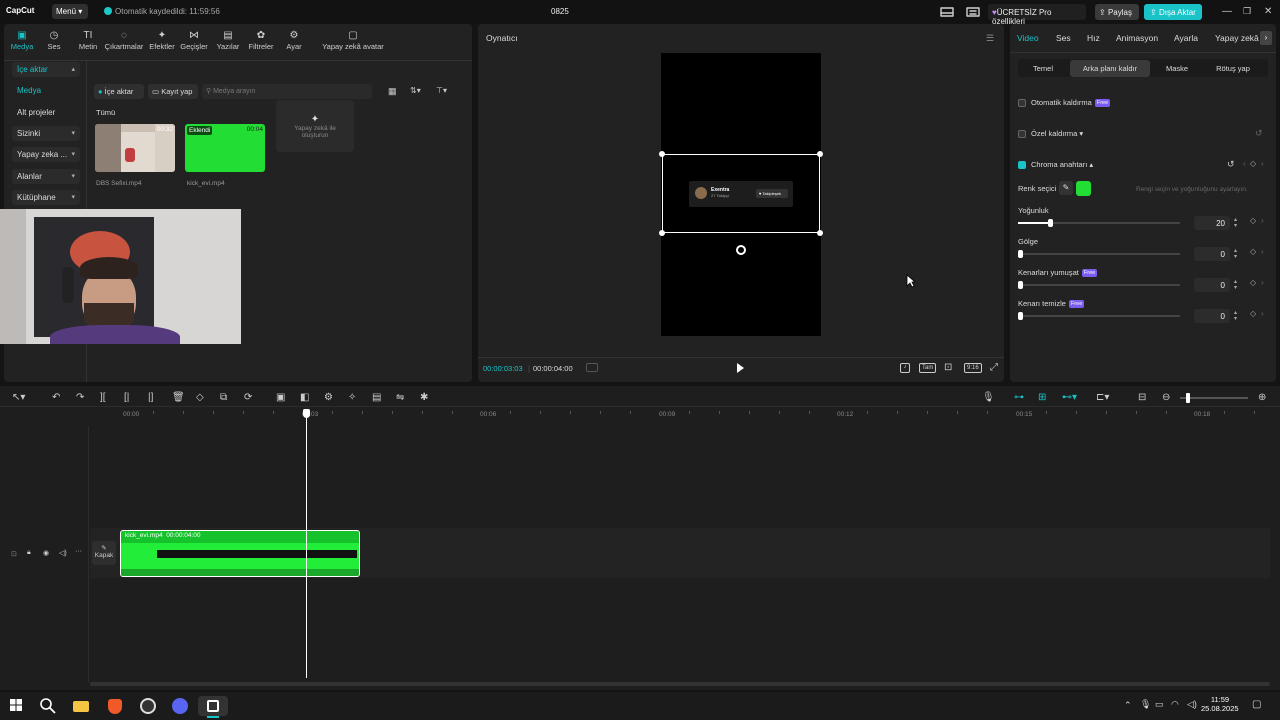 Image resolution: width=1280 pixels, height=720 pixels. What do you see at coordinates (126, 397) in the screenshot?
I see `split-left-icon: [|` at bounding box center [126, 397].